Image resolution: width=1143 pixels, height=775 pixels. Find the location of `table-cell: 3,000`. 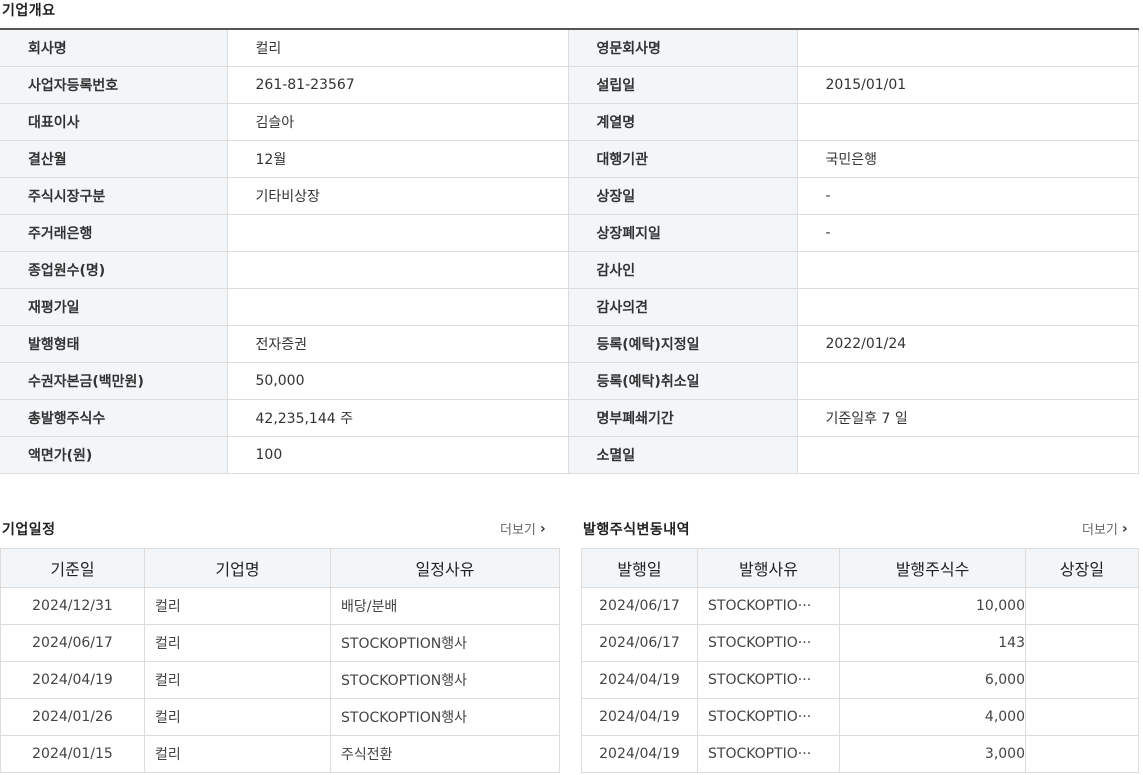

table-cell: 3,000 is located at coordinates (932, 754).